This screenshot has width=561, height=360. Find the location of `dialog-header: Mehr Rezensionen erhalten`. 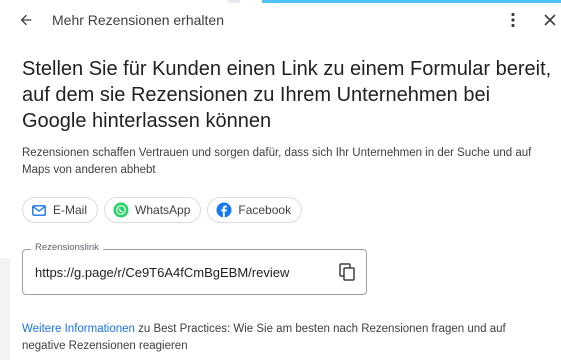

dialog-header: Mehr Rezensionen erhalten is located at coordinates (280, 20).